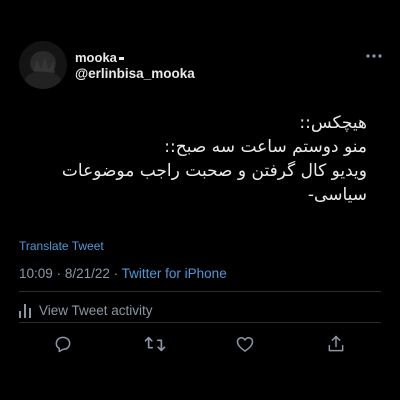  Describe the element at coordinates (333, 123) in the screenshot. I see `tweet-text-line: هیچکس::` at that location.